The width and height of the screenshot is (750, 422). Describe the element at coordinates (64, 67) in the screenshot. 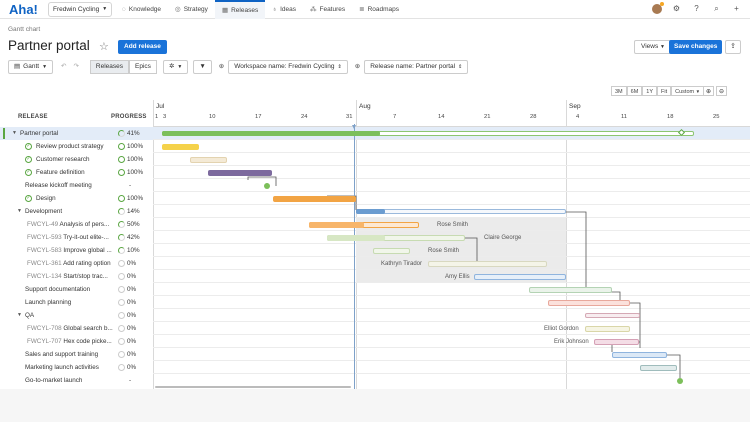

I see `undo-icon: ↶` at that location.